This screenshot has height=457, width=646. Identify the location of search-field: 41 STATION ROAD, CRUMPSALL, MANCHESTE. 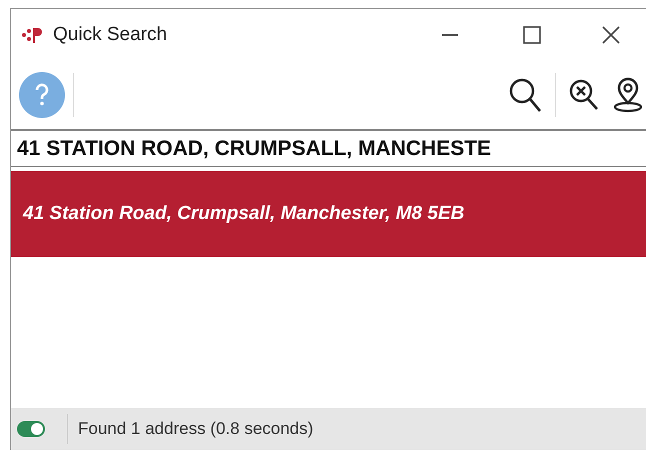
(328, 148).